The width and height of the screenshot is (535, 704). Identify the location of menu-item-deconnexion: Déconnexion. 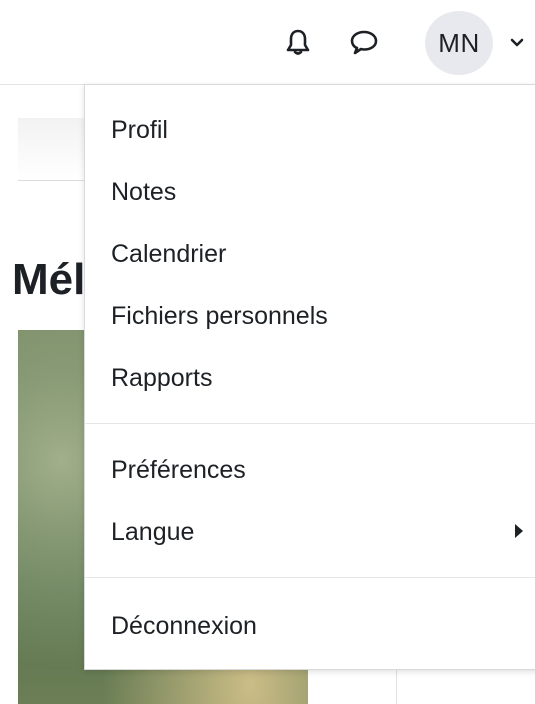
(321, 626).